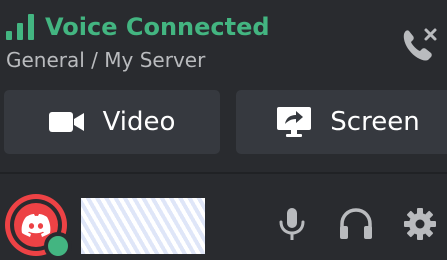 This screenshot has width=447, height=260. Describe the element at coordinates (157, 27) in the screenshot. I see `voice-status-label: Voice Connected` at that location.